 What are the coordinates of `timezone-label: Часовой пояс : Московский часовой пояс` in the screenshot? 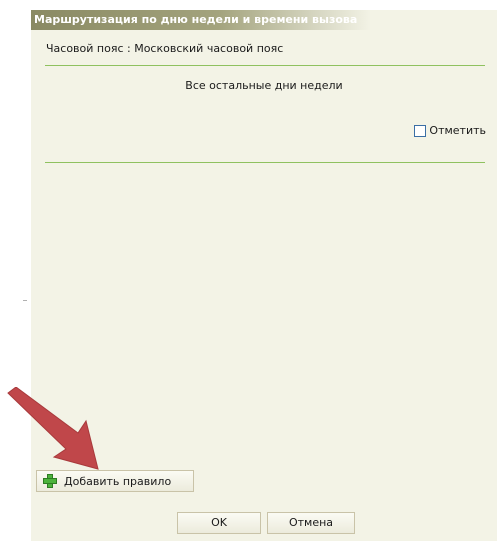 It's located at (165, 48).